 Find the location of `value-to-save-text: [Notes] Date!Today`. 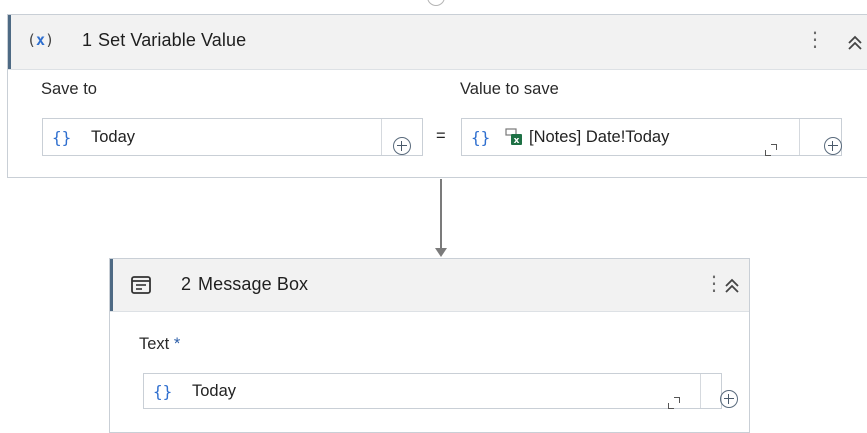

value-to-save-text: [Notes] Date!Today is located at coordinates (599, 137).